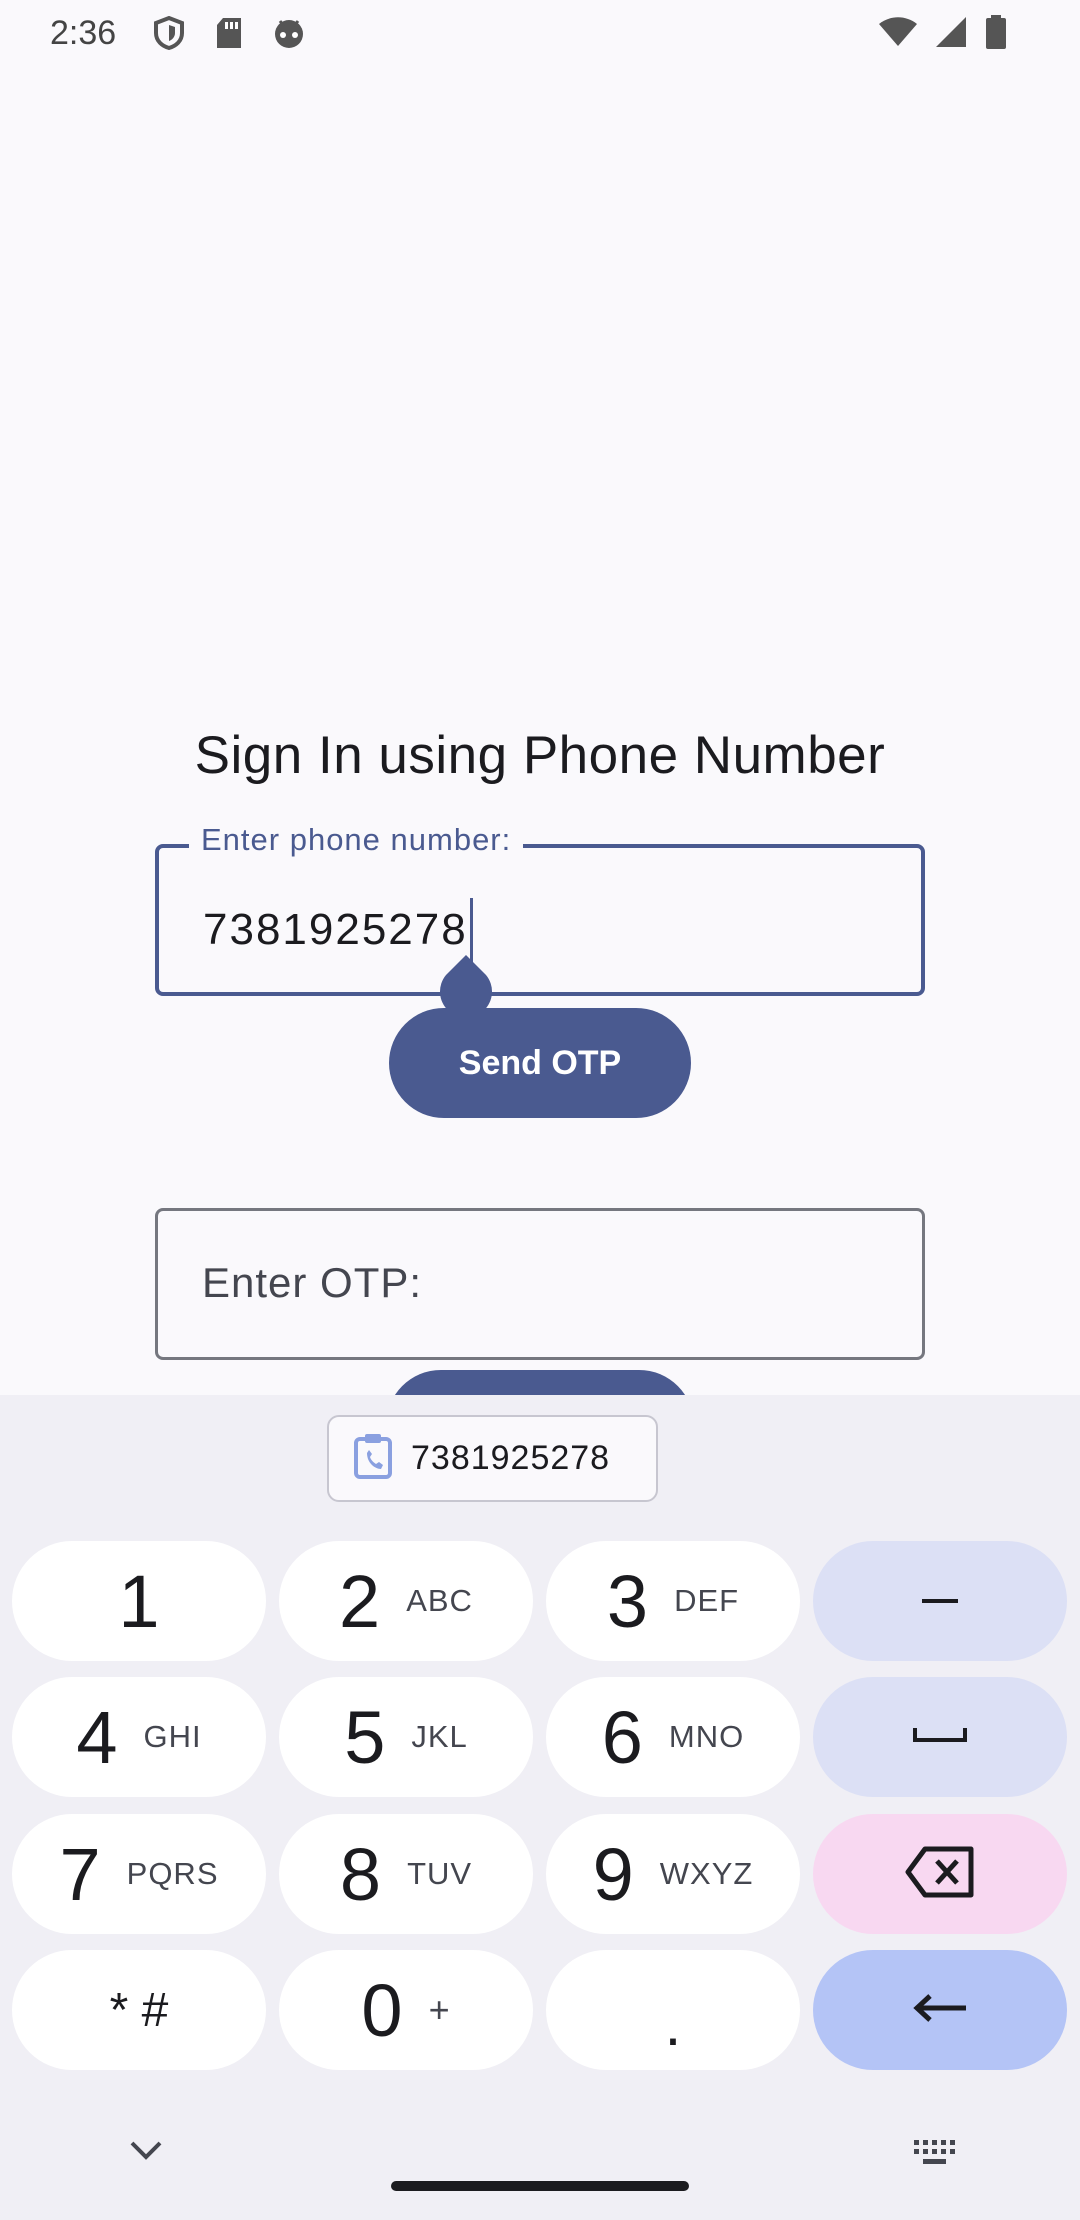 Image resolution: width=1080 pixels, height=2220 pixels. Describe the element at coordinates (289, 33) in the screenshot. I see `android-icon` at that location.